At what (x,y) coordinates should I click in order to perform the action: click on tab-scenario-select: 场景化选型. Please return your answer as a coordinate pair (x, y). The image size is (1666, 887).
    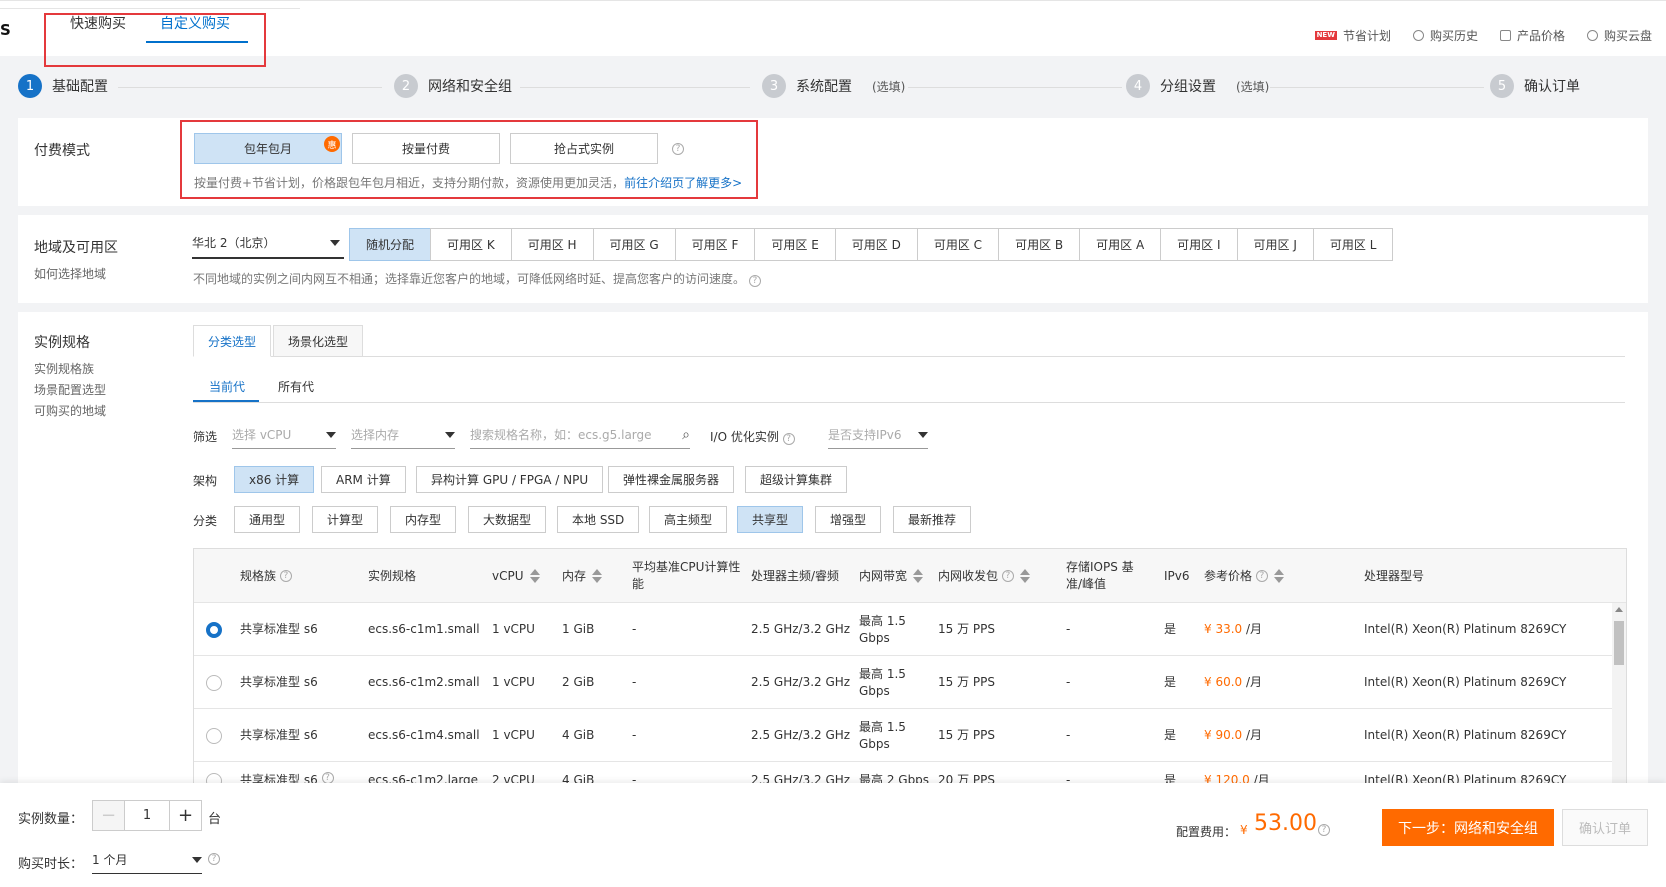
    Looking at the image, I should click on (318, 341).